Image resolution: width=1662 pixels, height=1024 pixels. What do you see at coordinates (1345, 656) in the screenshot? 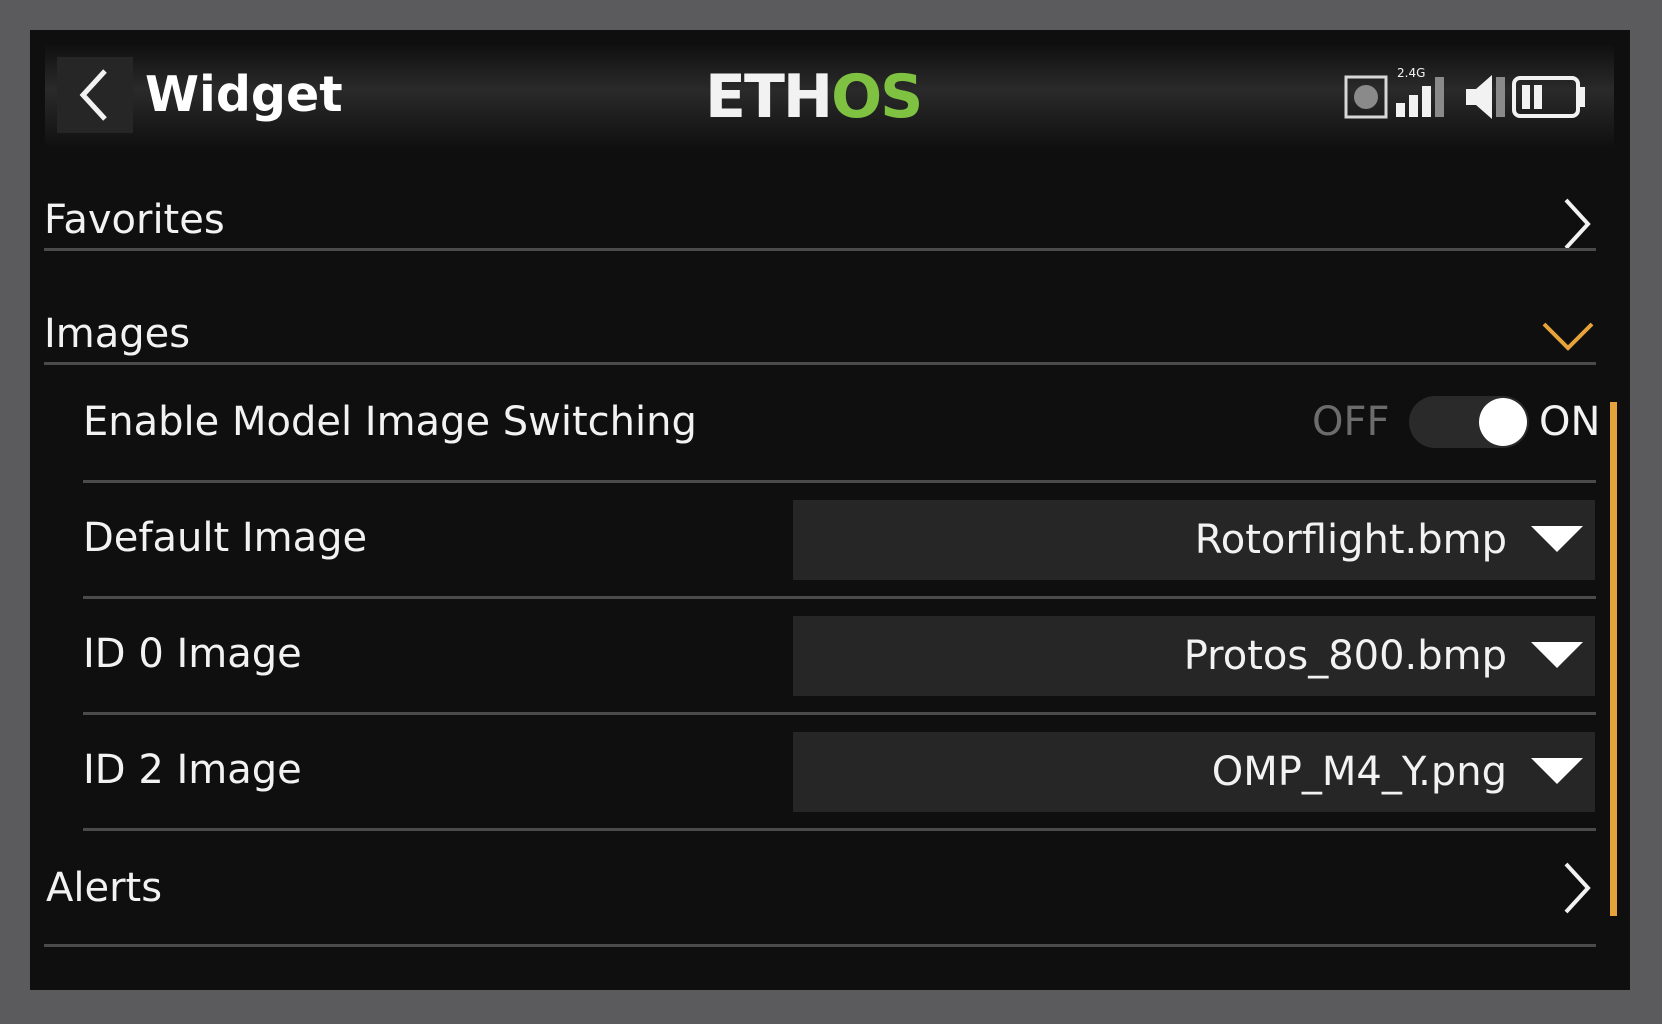
I see `id0-image-value: Protos_800.bmp` at bounding box center [1345, 656].